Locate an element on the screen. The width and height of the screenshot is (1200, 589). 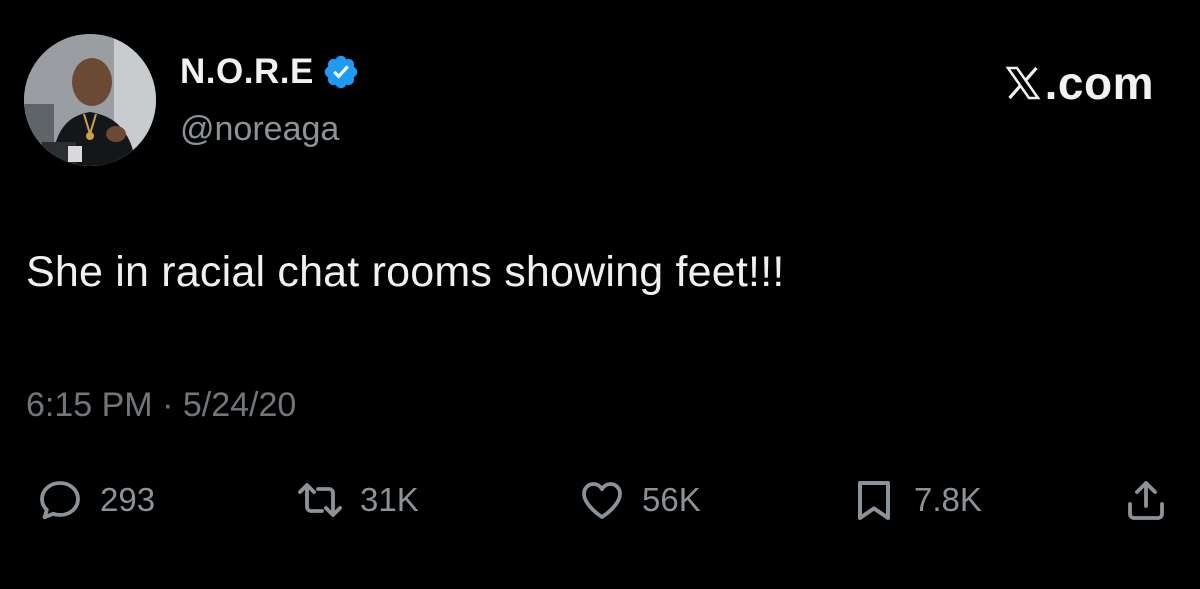
reply-count: 293 is located at coordinates (128, 499).